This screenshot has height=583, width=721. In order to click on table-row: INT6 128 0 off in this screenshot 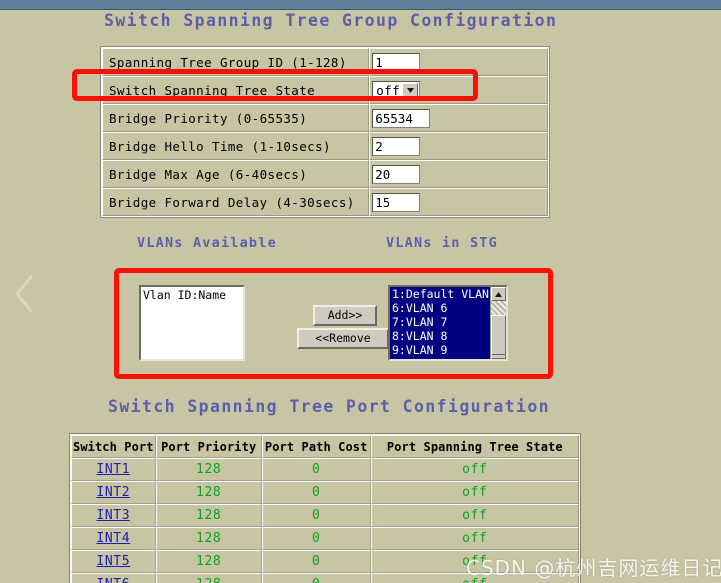, I will do `click(325, 578)`.